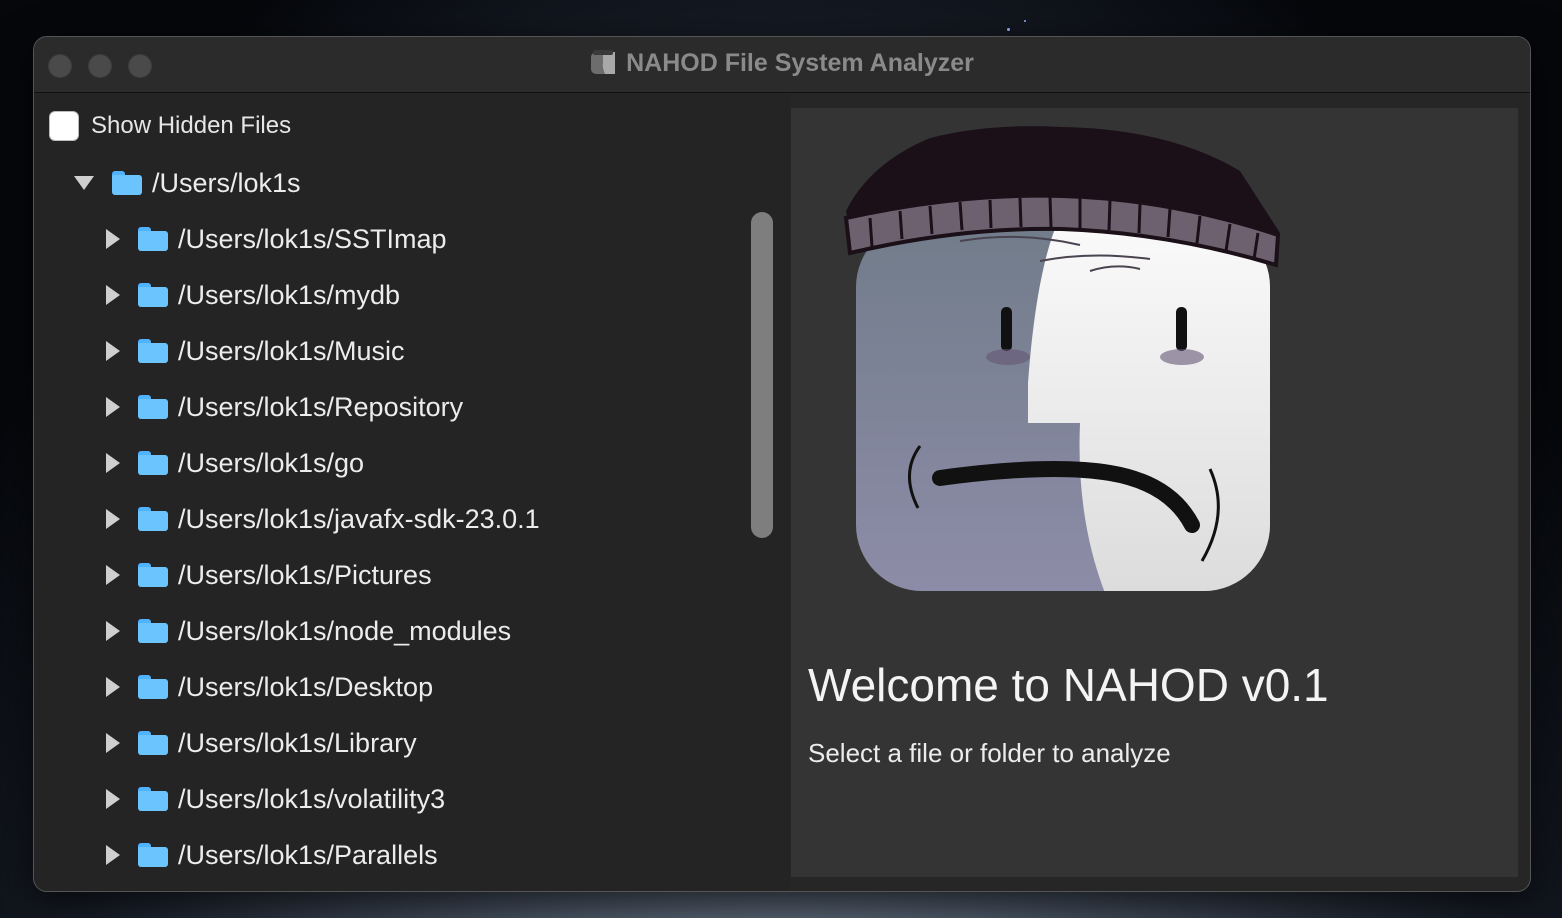 The width and height of the screenshot is (1562, 918). Describe the element at coordinates (64, 126) in the screenshot. I see `show-hidden-files-checkbox` at that location.